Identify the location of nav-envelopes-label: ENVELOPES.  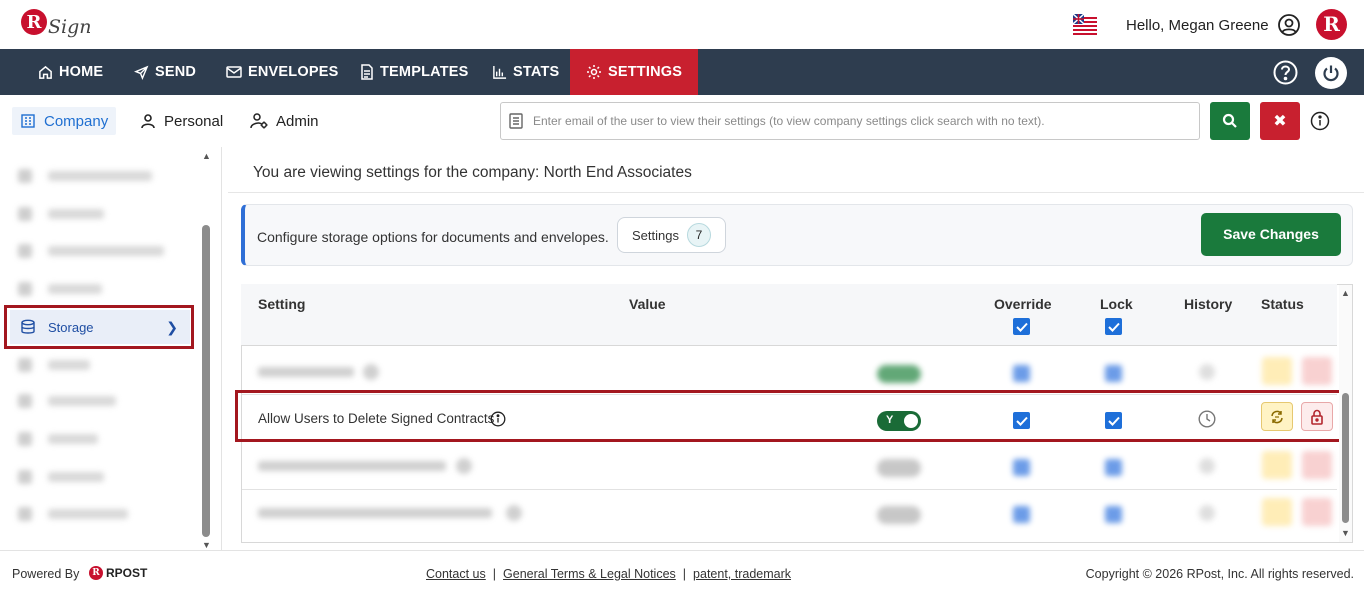
(293, 72).